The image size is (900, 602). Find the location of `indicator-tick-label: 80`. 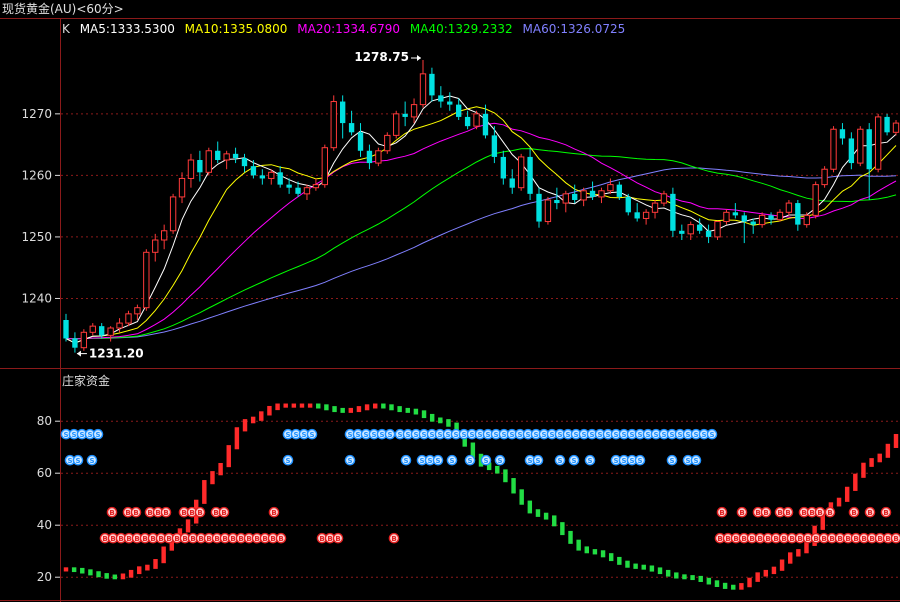

indicator-tick-label: 80 is located at coordinates (44, 421).